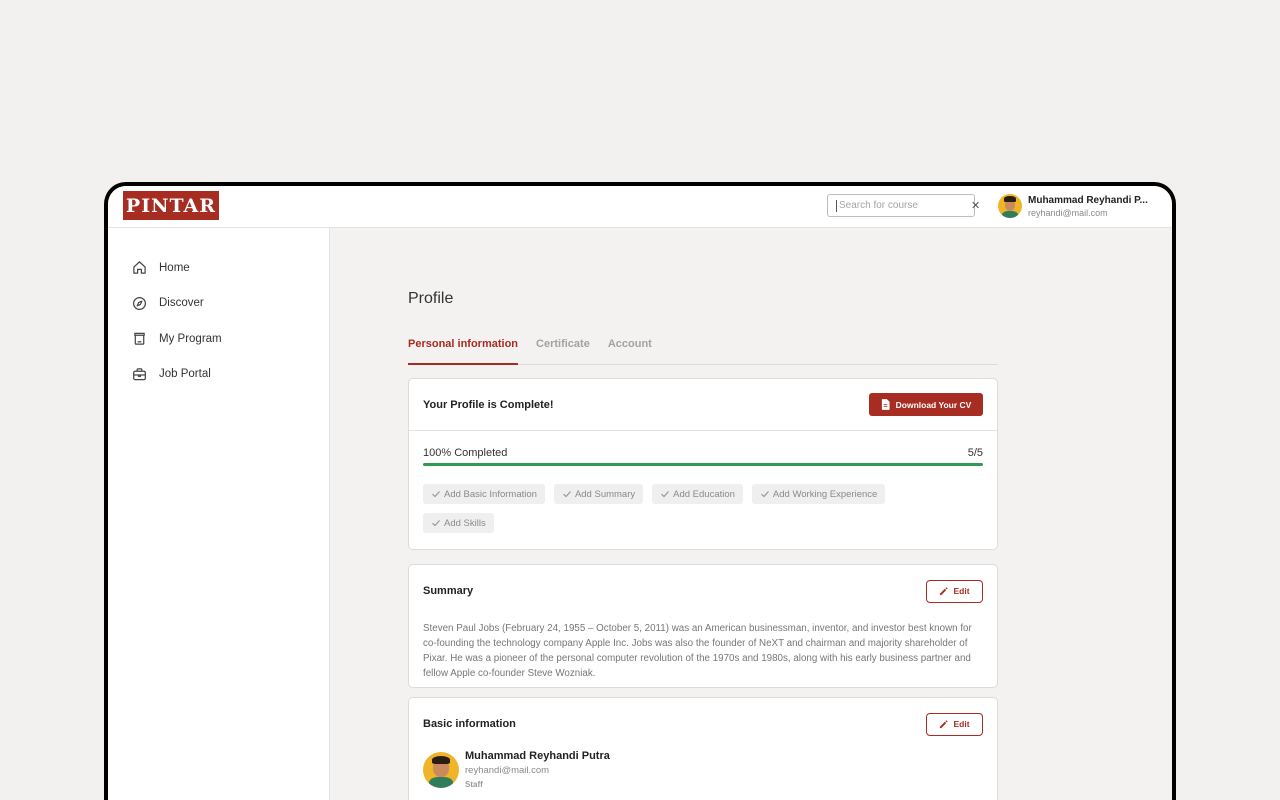  Describe the element at coordinates (537, 756) in the screenshot. I see `basic-user-name: Muhammad Reyhandi Putra` at that location.